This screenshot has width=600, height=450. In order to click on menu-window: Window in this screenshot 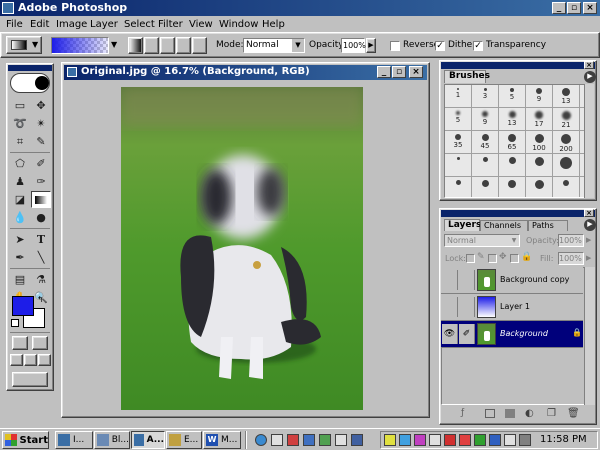, I will do `click(238, 24)`.